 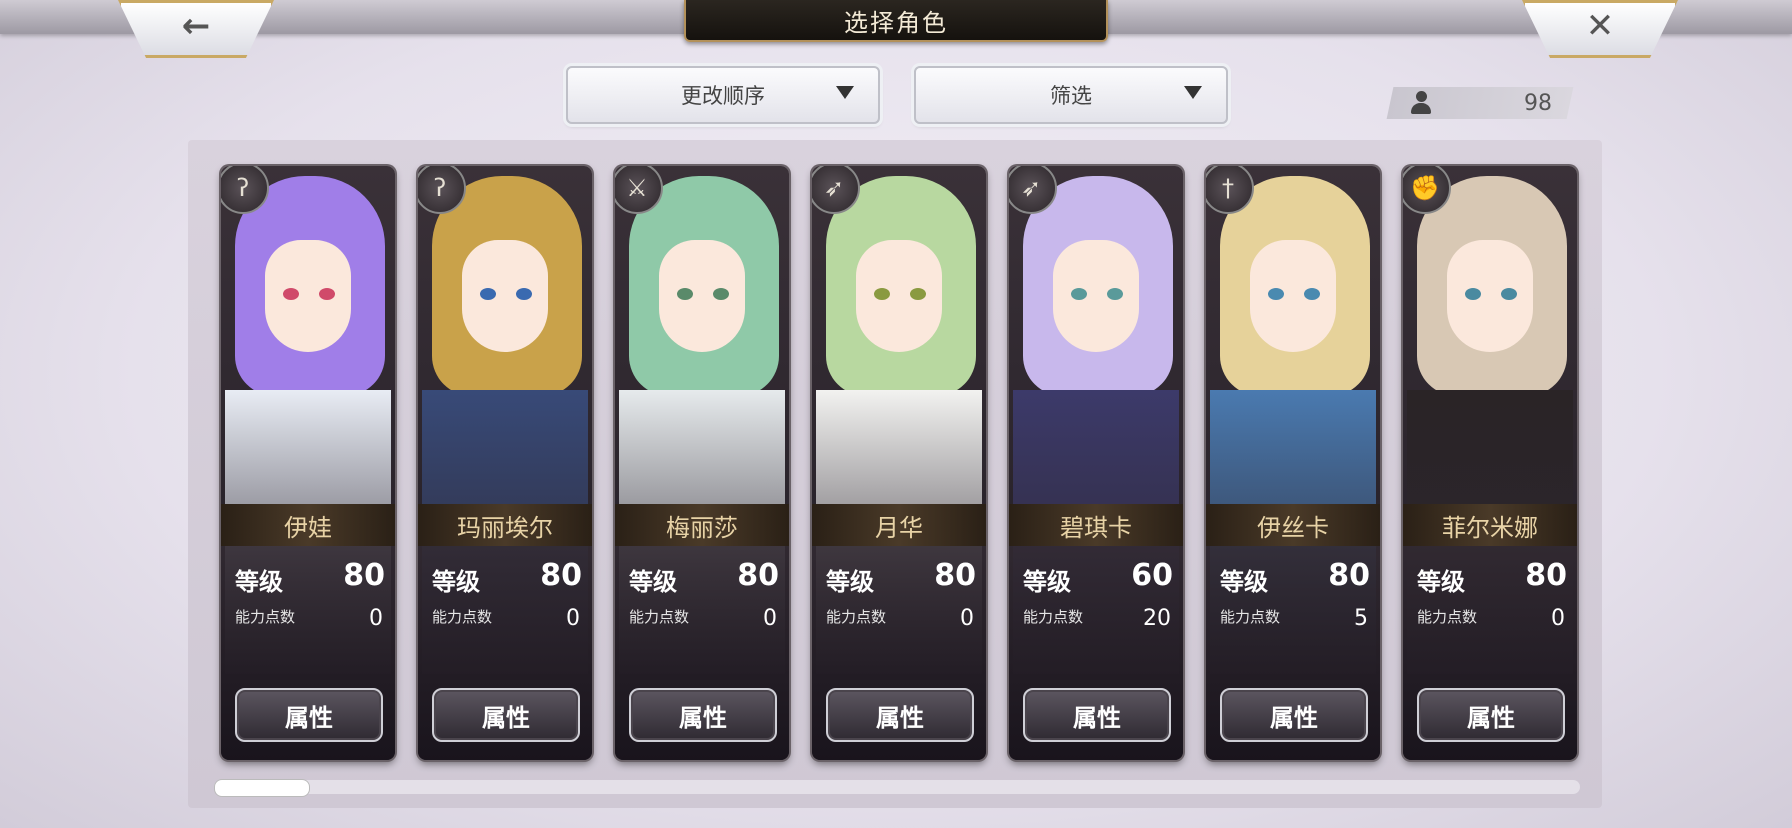 I want to click on character-card: ➶ 碧琪卡 等级 60 能力点数 20 属性, so click(x=1096, y=463).